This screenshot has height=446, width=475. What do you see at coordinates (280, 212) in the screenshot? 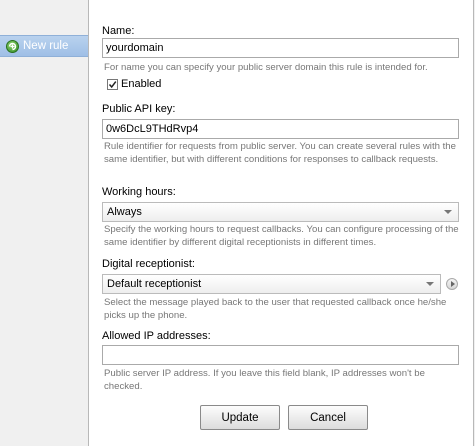
I see `working-hours-select: Always` at bounding box center [280, 212].